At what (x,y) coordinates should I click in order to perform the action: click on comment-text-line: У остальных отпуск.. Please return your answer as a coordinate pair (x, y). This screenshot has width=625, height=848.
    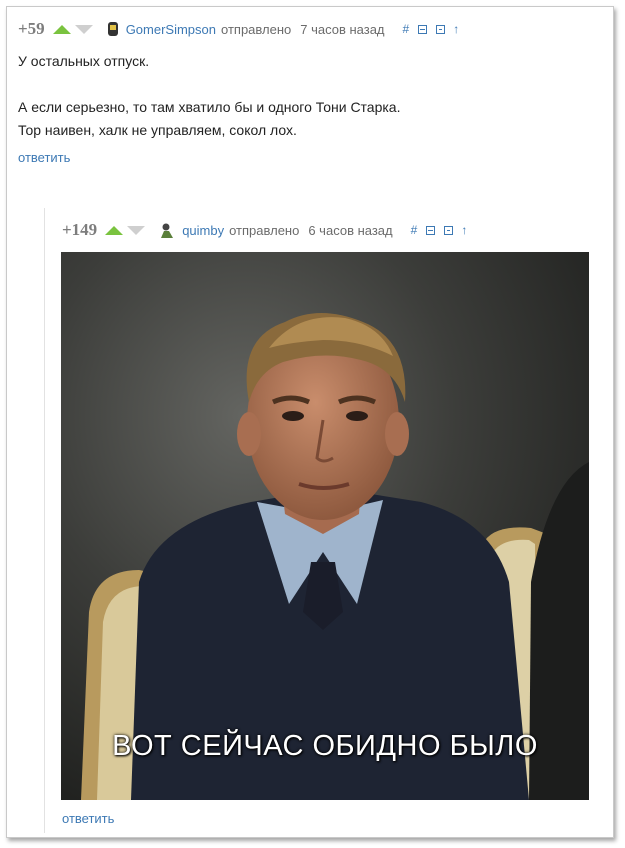
    Looking at the image, I should click on (84, 61).